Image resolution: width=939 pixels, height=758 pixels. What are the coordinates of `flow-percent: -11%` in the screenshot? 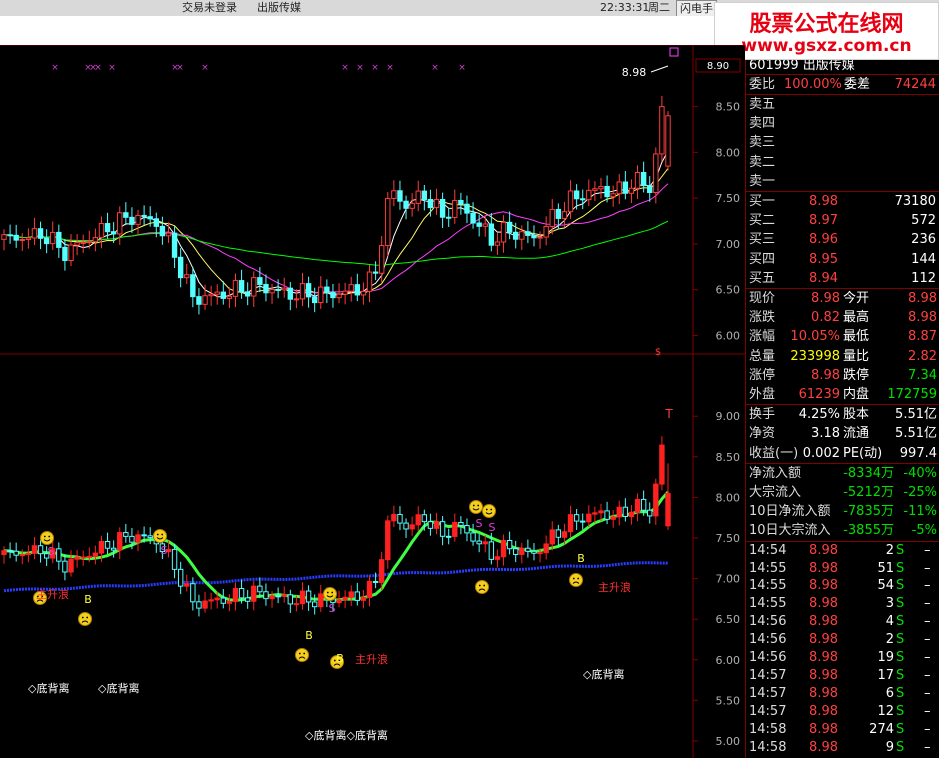 It's located at (920, 512).